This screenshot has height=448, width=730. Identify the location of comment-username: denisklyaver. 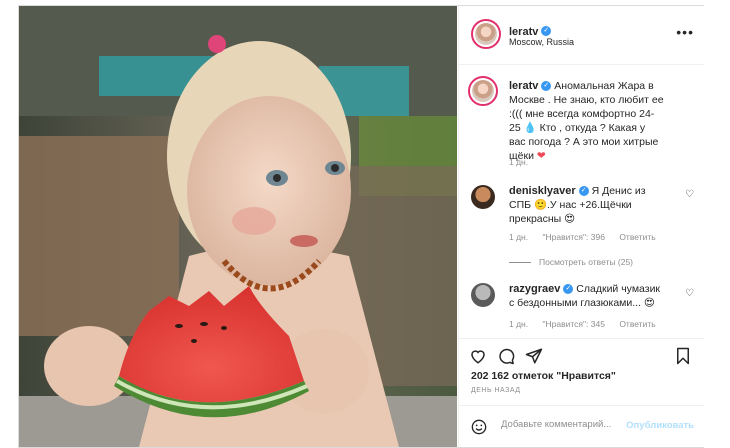
(542, 191).